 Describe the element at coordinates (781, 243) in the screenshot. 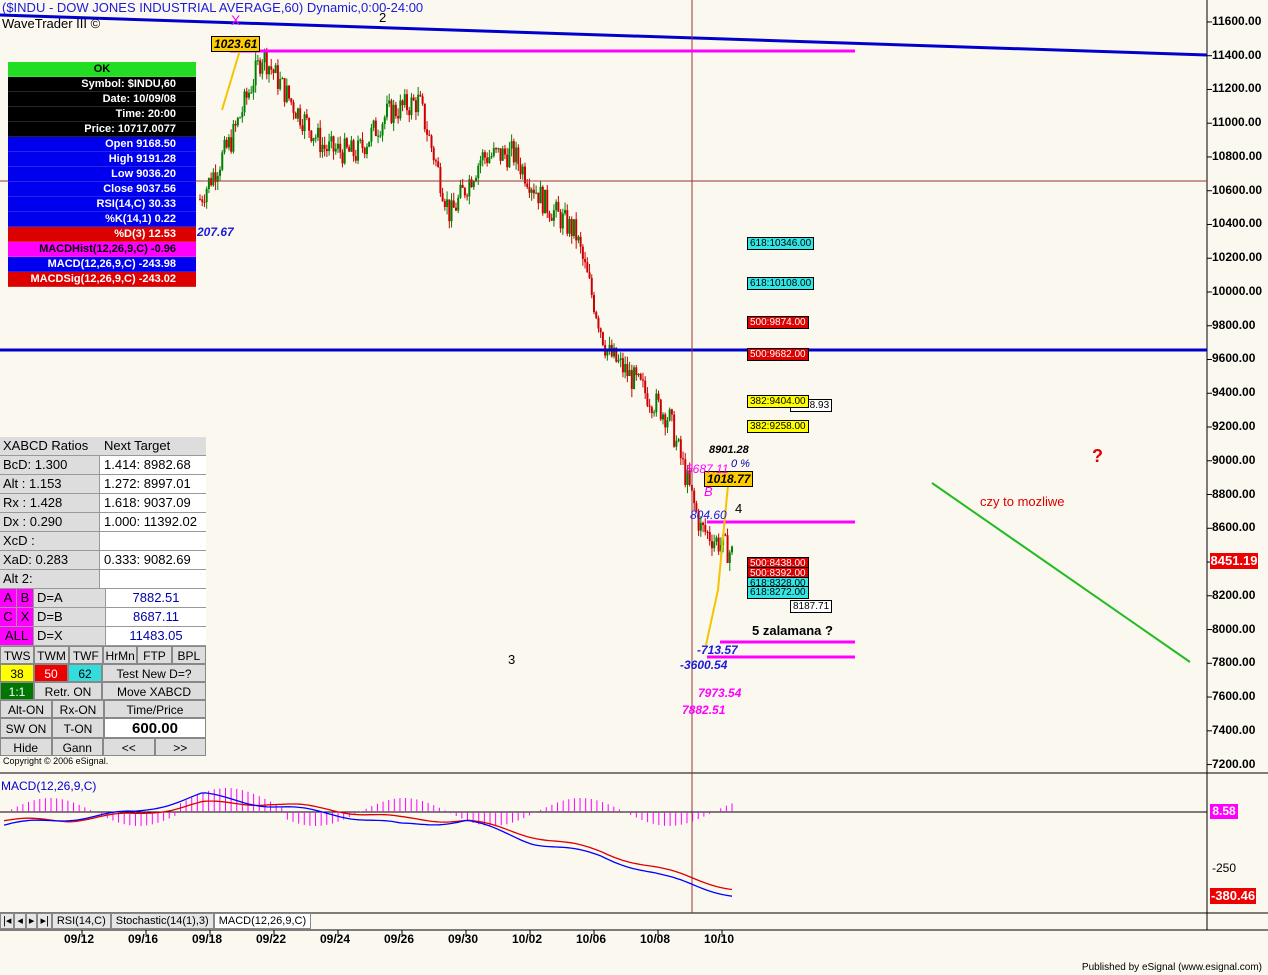

I see `fib-618-a: 618:10346.00` at that location.